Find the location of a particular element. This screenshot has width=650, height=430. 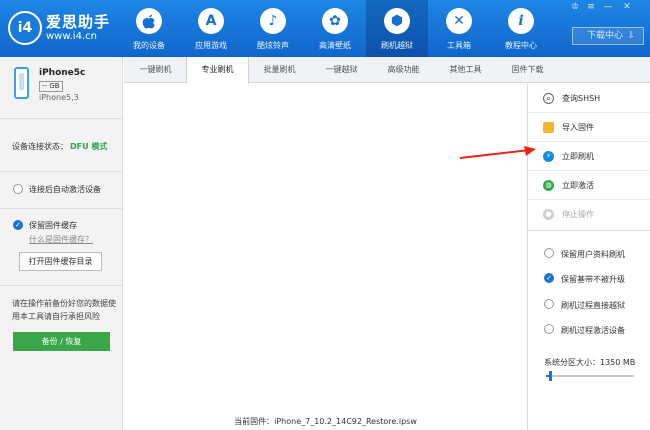

activate-during-flash-radio is located at coordinates (549, 329).